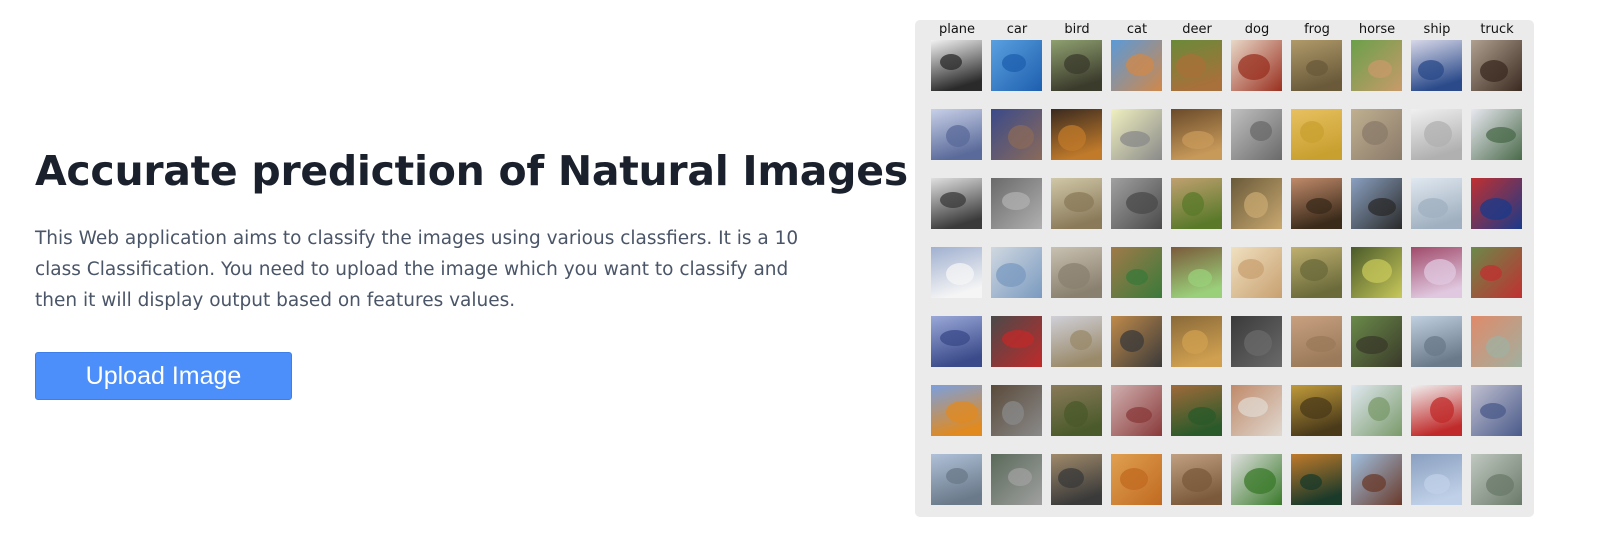 Image resolution: width=1621 pixels, height=559 pixels. What do you see at coordinates (1197, 29) in the screenshot?
I see `class-label-deer: deer` at bounding box center [1197, 29].